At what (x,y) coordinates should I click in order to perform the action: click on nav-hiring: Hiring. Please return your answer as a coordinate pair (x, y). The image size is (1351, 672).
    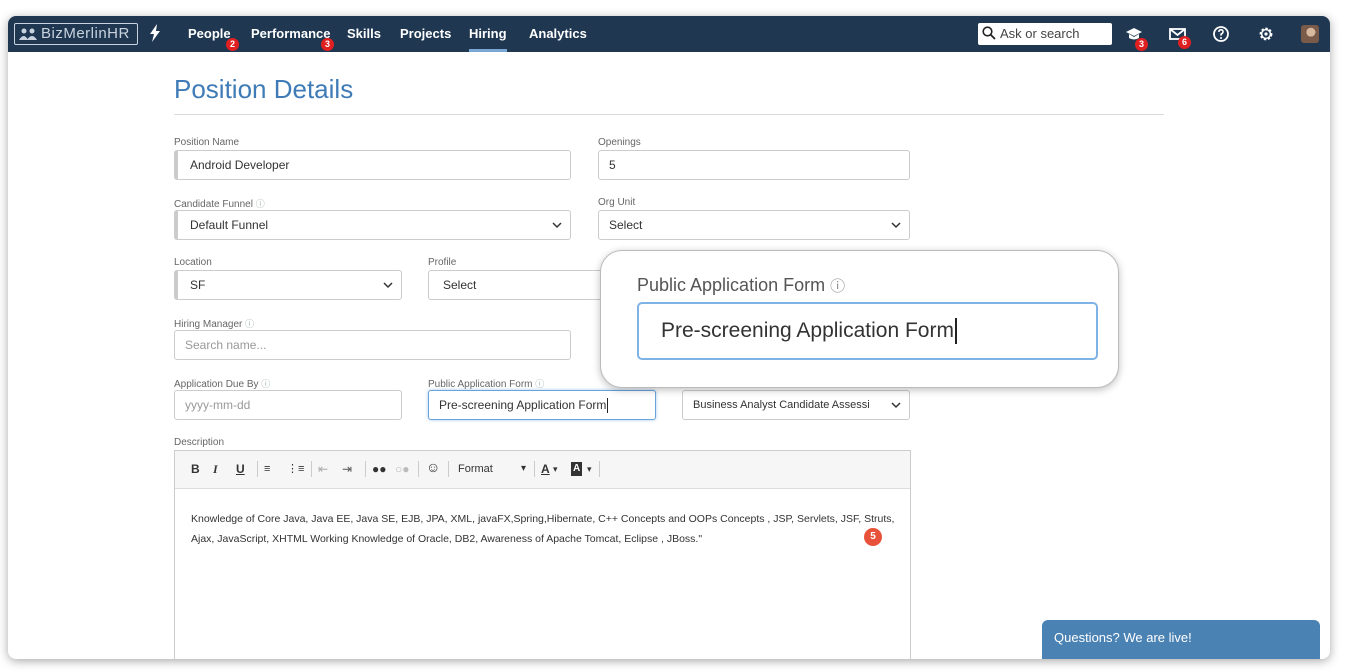
    Looking at the image, I should click on (488, 34).